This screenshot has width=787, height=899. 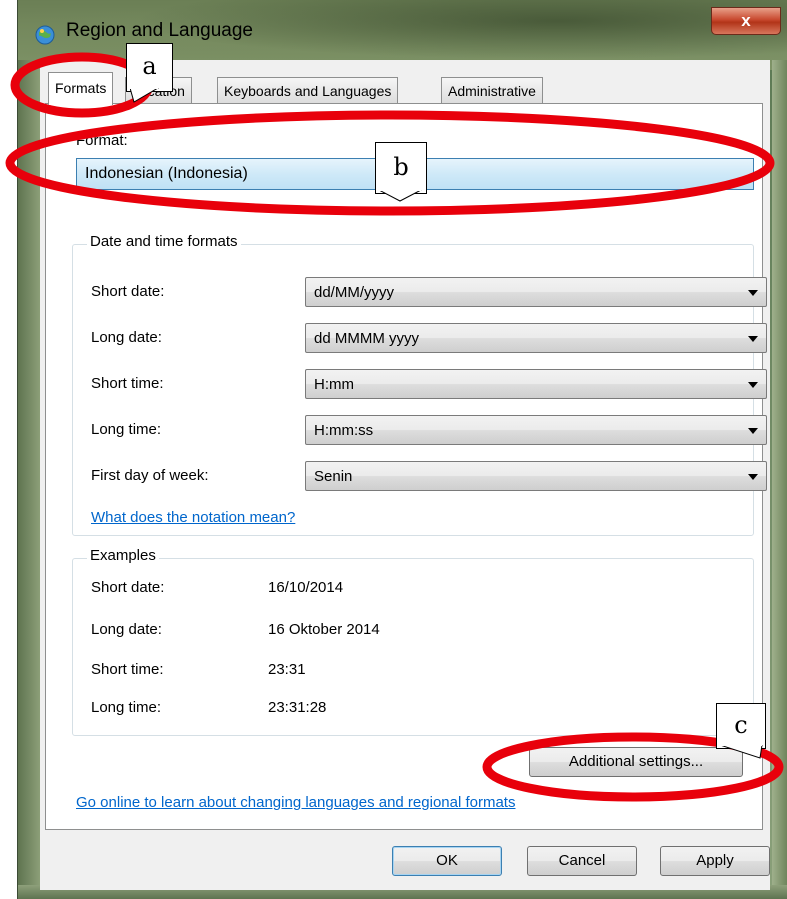 I want to click on example-short-date-value: 16/10/2014, so click(x=306, y=587).